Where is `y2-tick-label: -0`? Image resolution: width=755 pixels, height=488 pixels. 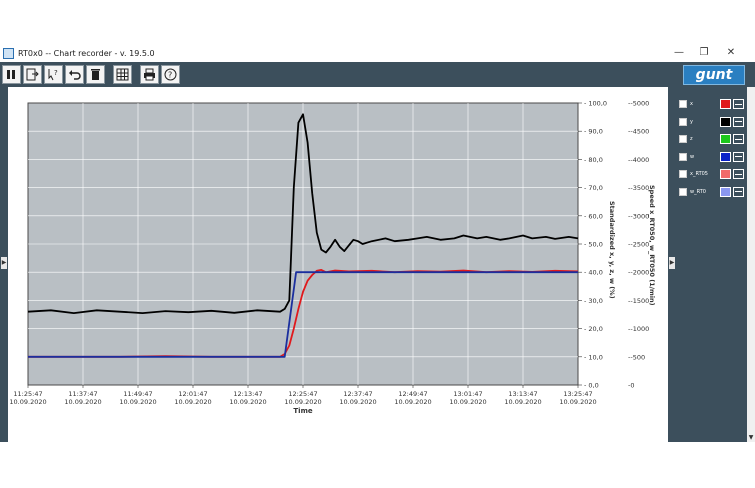 y2-tick-label: -0 is located at coordinates (631, 386).